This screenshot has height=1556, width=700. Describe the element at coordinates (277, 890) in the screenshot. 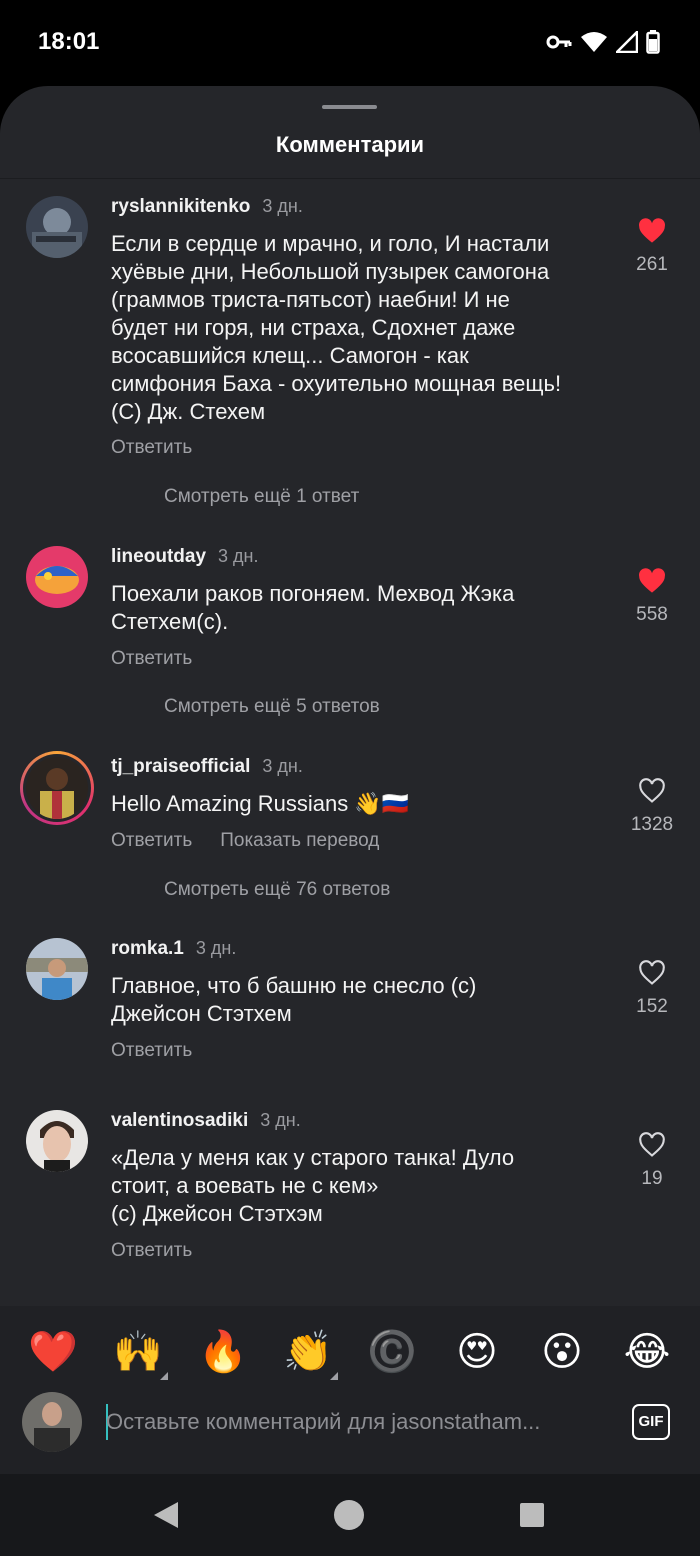

I see `view-replies-button: Смотреть ещё 76 ответов` at that location.